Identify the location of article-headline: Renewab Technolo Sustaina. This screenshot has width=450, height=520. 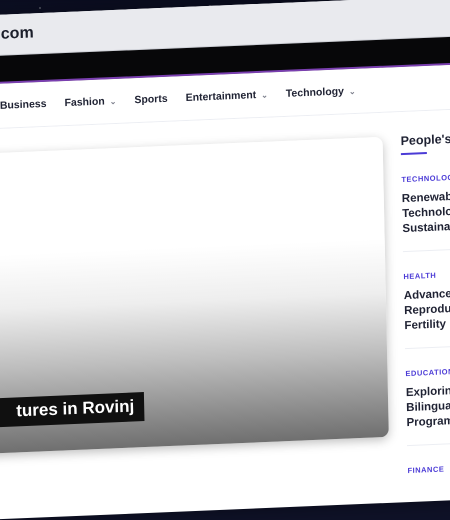
(426, 211).